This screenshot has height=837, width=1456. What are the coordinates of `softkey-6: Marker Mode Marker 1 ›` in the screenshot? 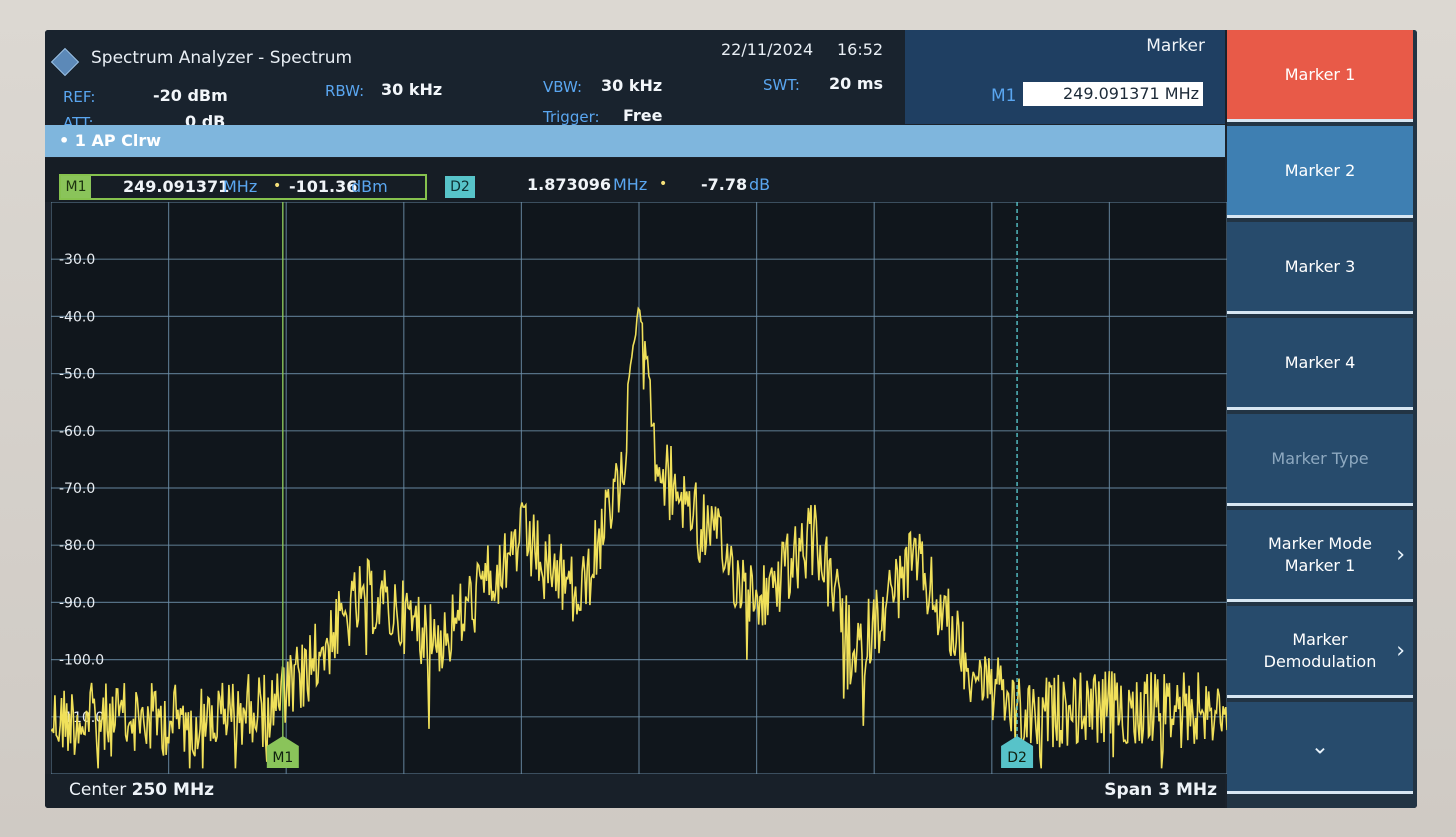 It's located at (1320, 556).